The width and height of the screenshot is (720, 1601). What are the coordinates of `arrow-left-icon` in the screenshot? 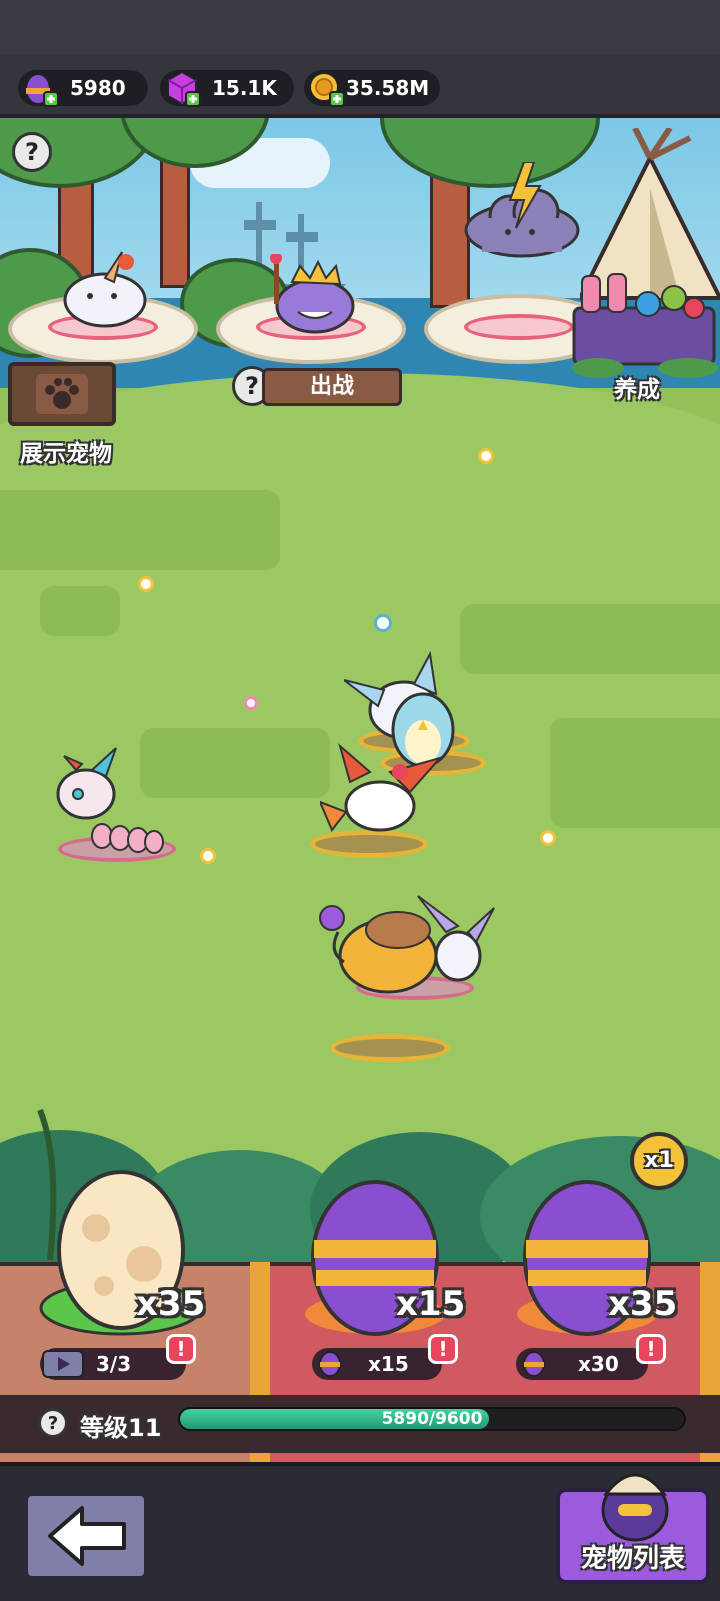 It's located at (87, 1536).